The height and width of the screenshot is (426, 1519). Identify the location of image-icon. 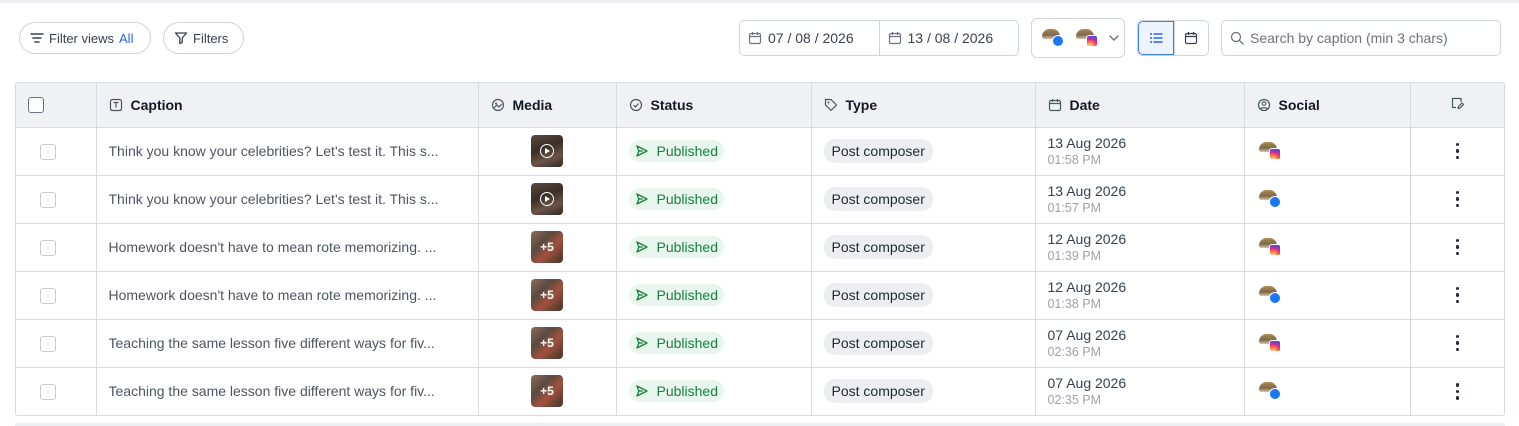
(498, 105).